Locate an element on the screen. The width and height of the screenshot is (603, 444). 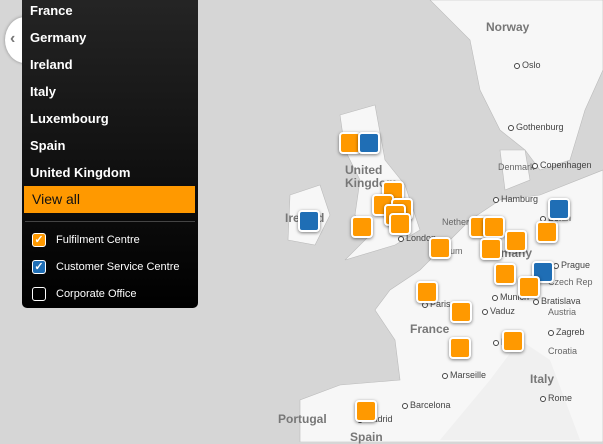
city-label: Prague is located at coordinates (571, 265).